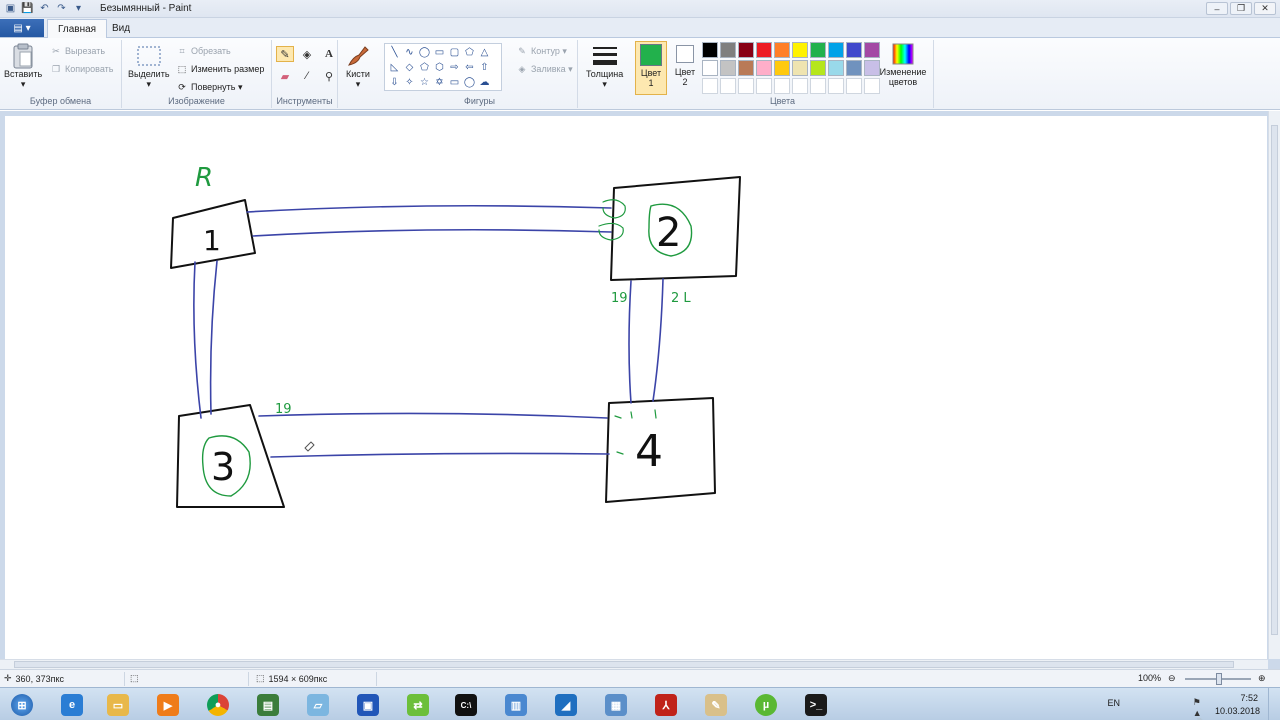  I want to click on edit-colors-button: Изменение цветов, so click(903, 64).